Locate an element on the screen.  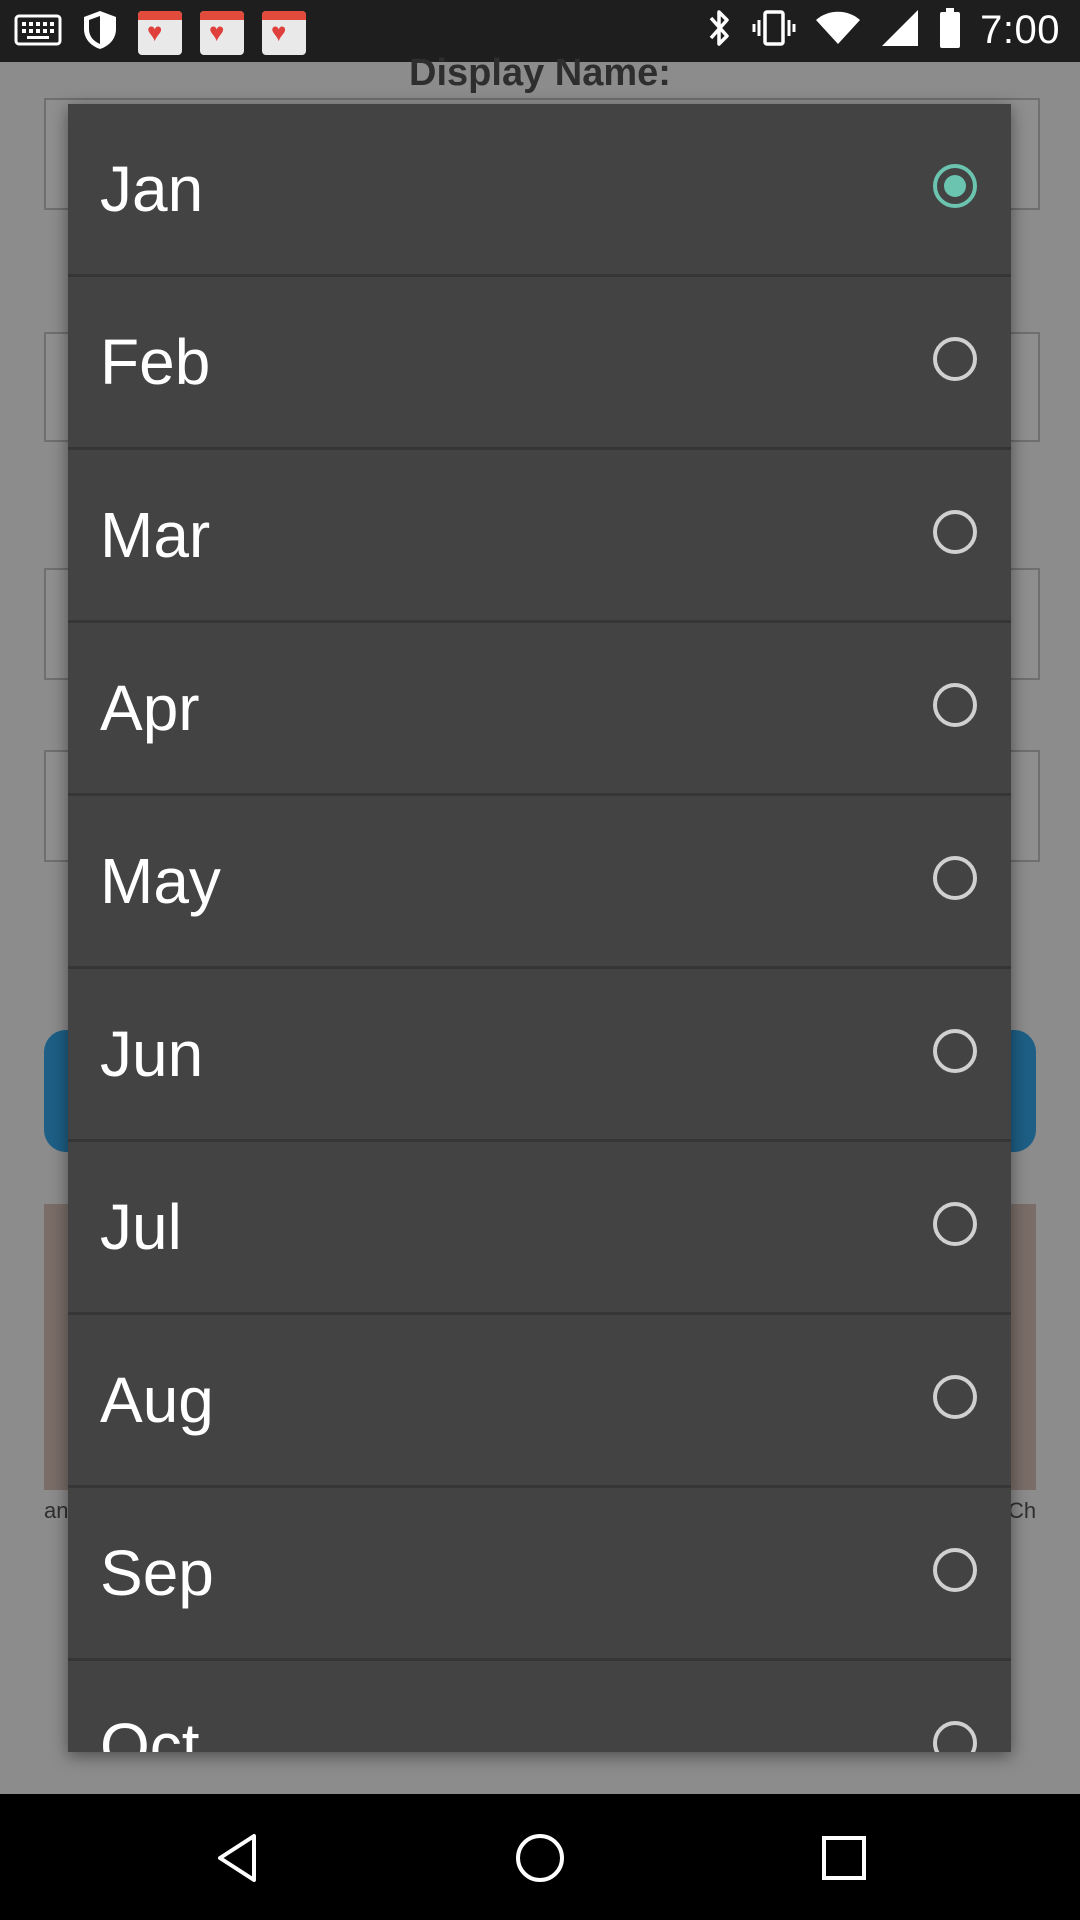
display-name-title: Display Name: is located at coordinates (540, 73).